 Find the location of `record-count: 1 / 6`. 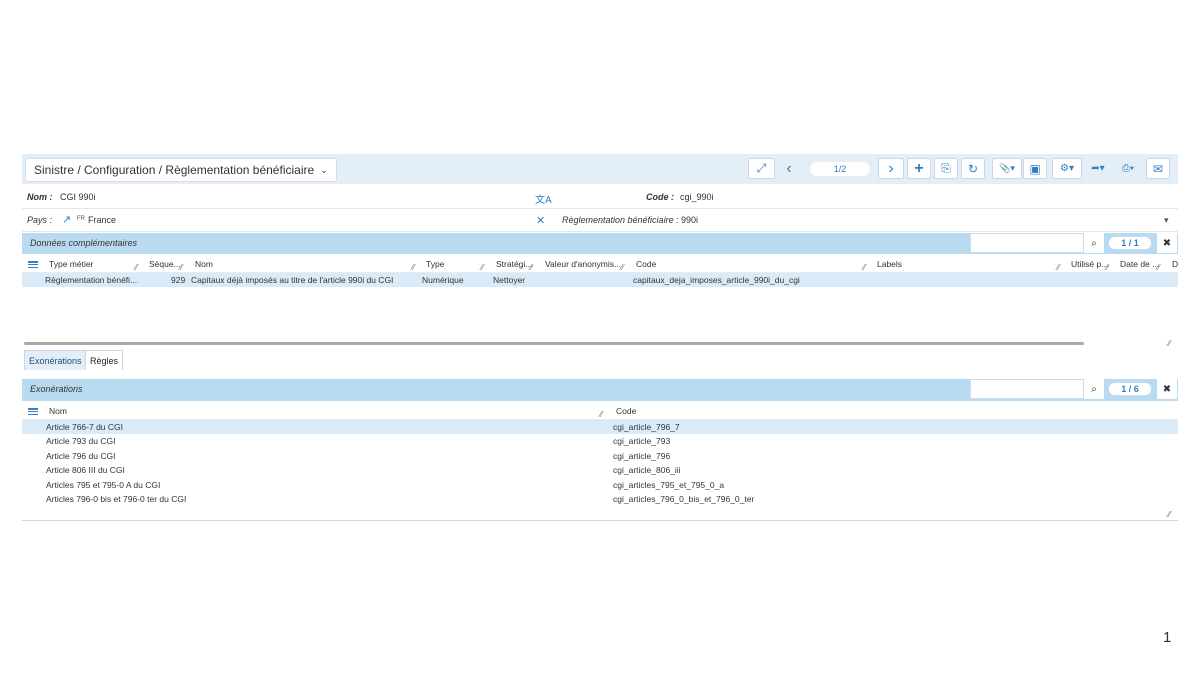

record-count: 1 / 6 is located at coordinates (1130, 389).